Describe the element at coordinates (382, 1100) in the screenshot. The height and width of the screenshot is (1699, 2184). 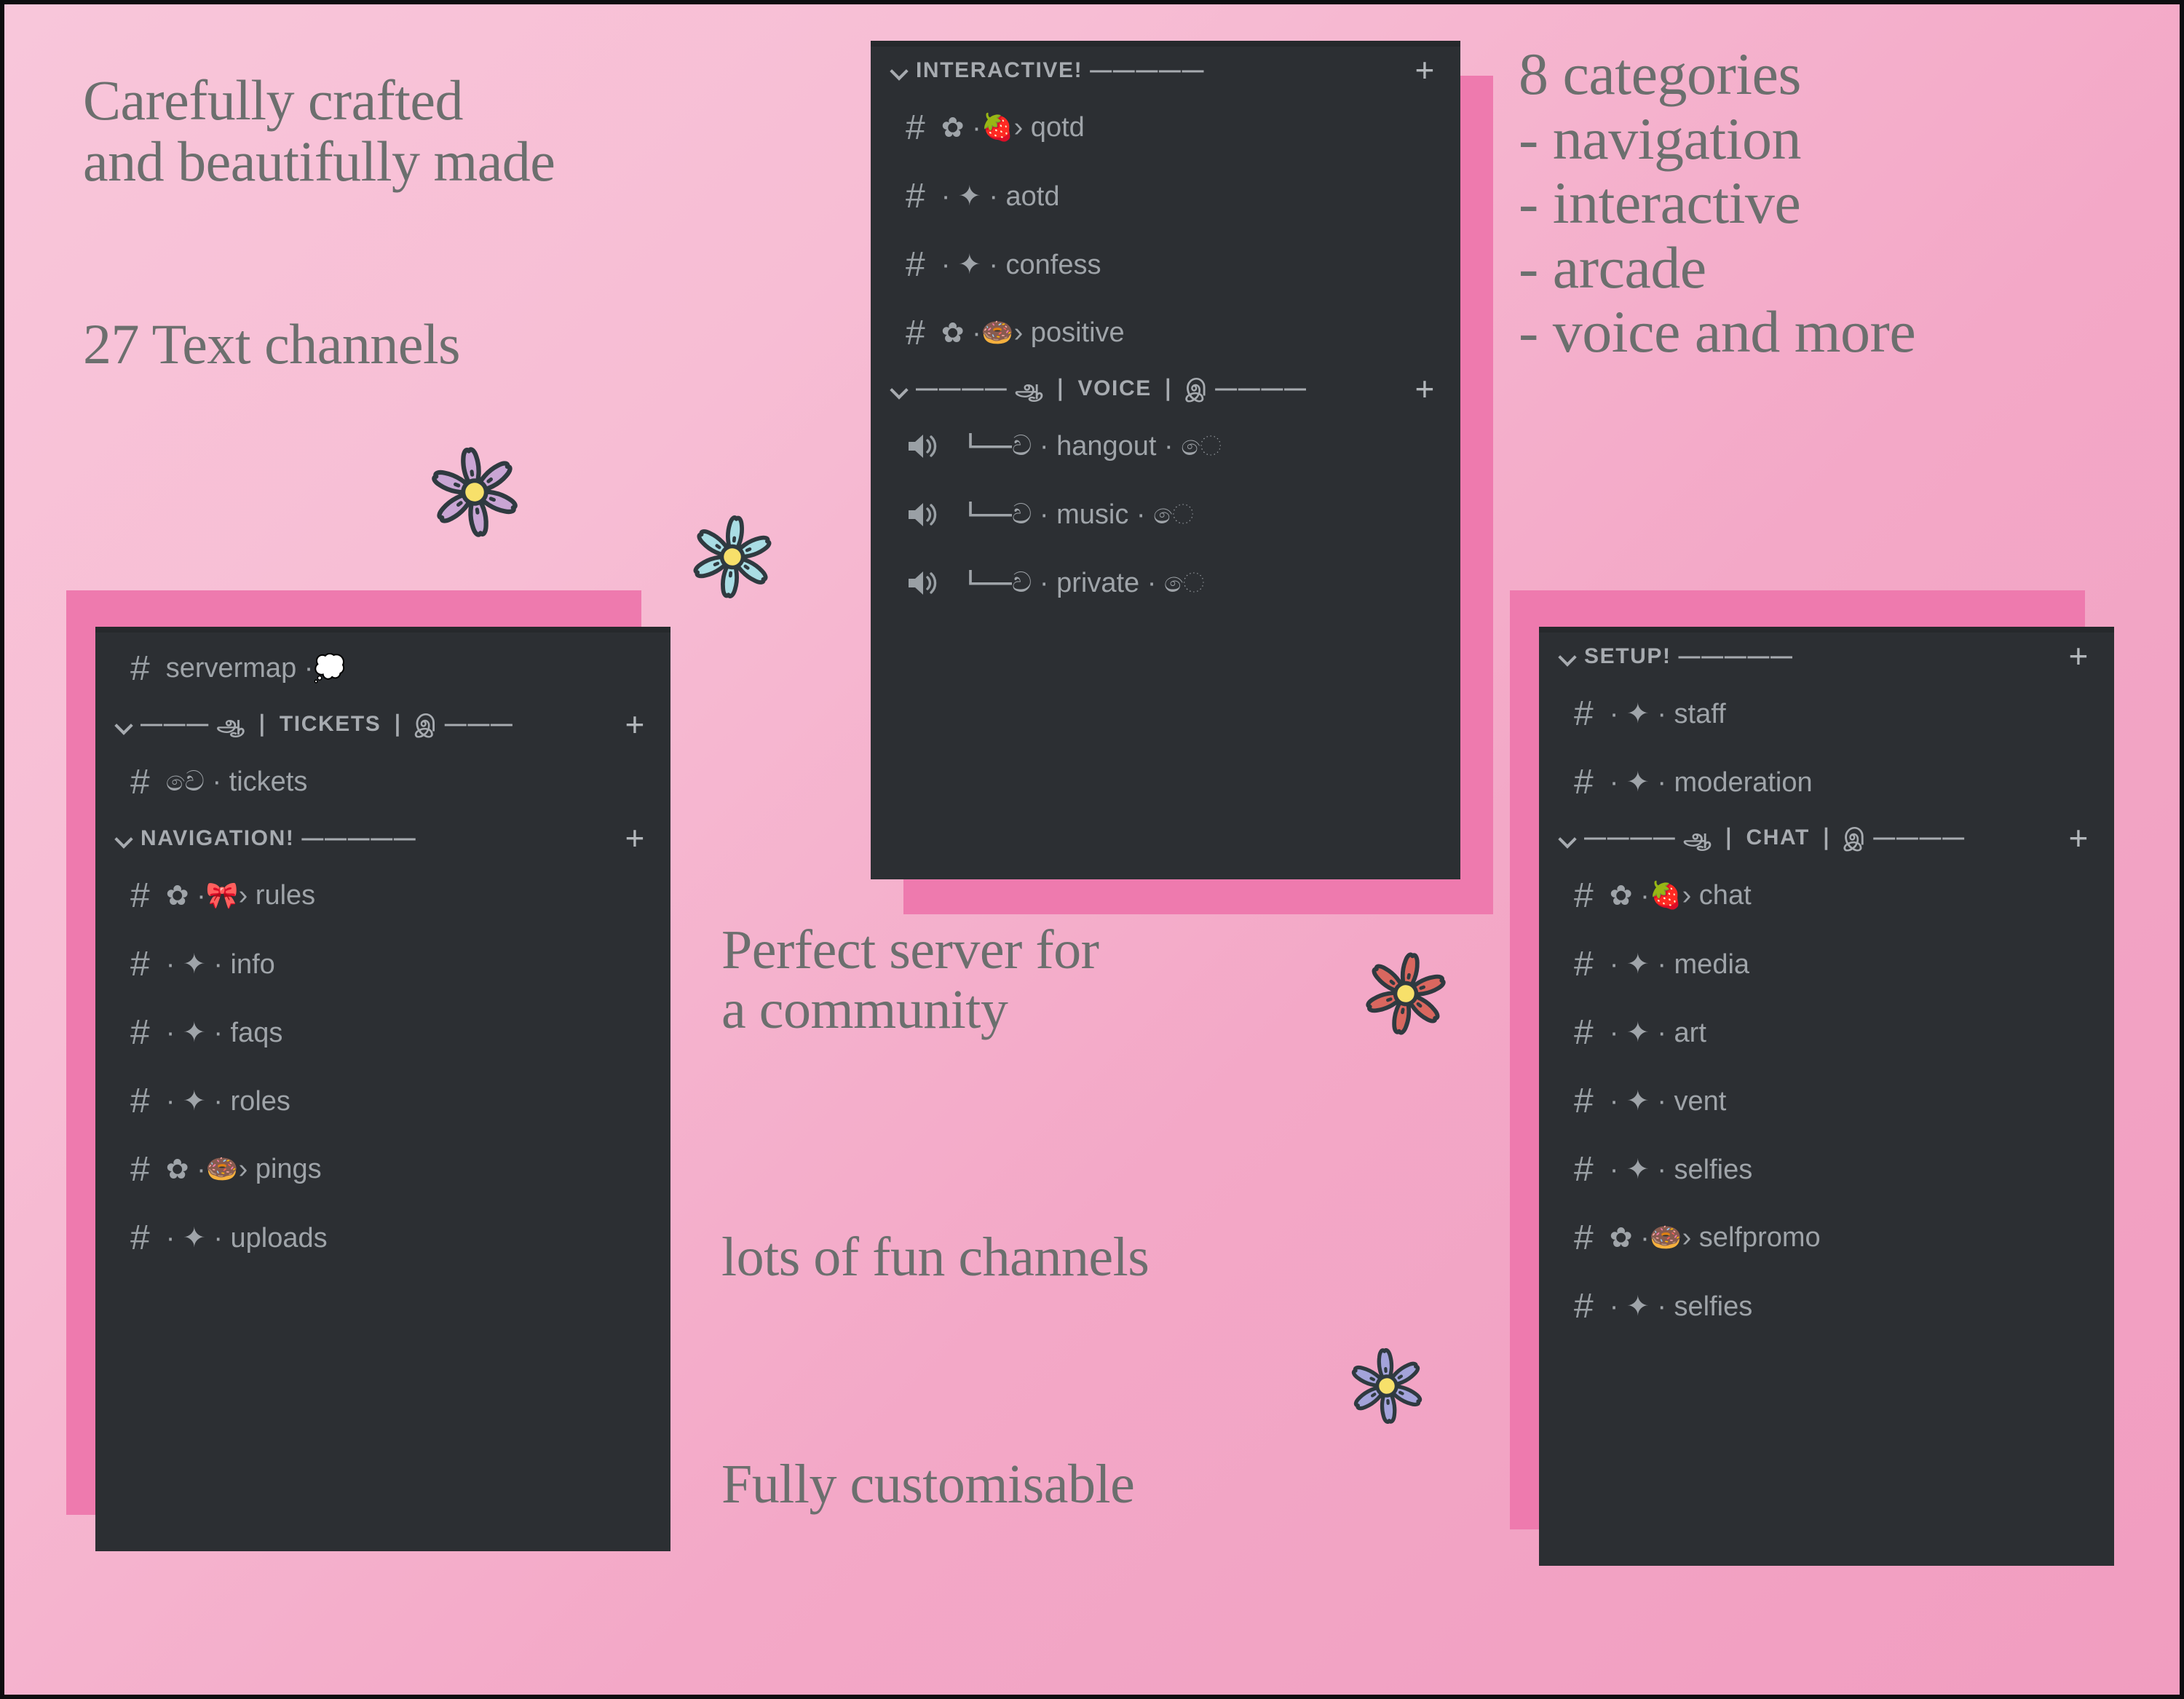
I see `channel-item-roles: # · ✦ · roles` at that location.